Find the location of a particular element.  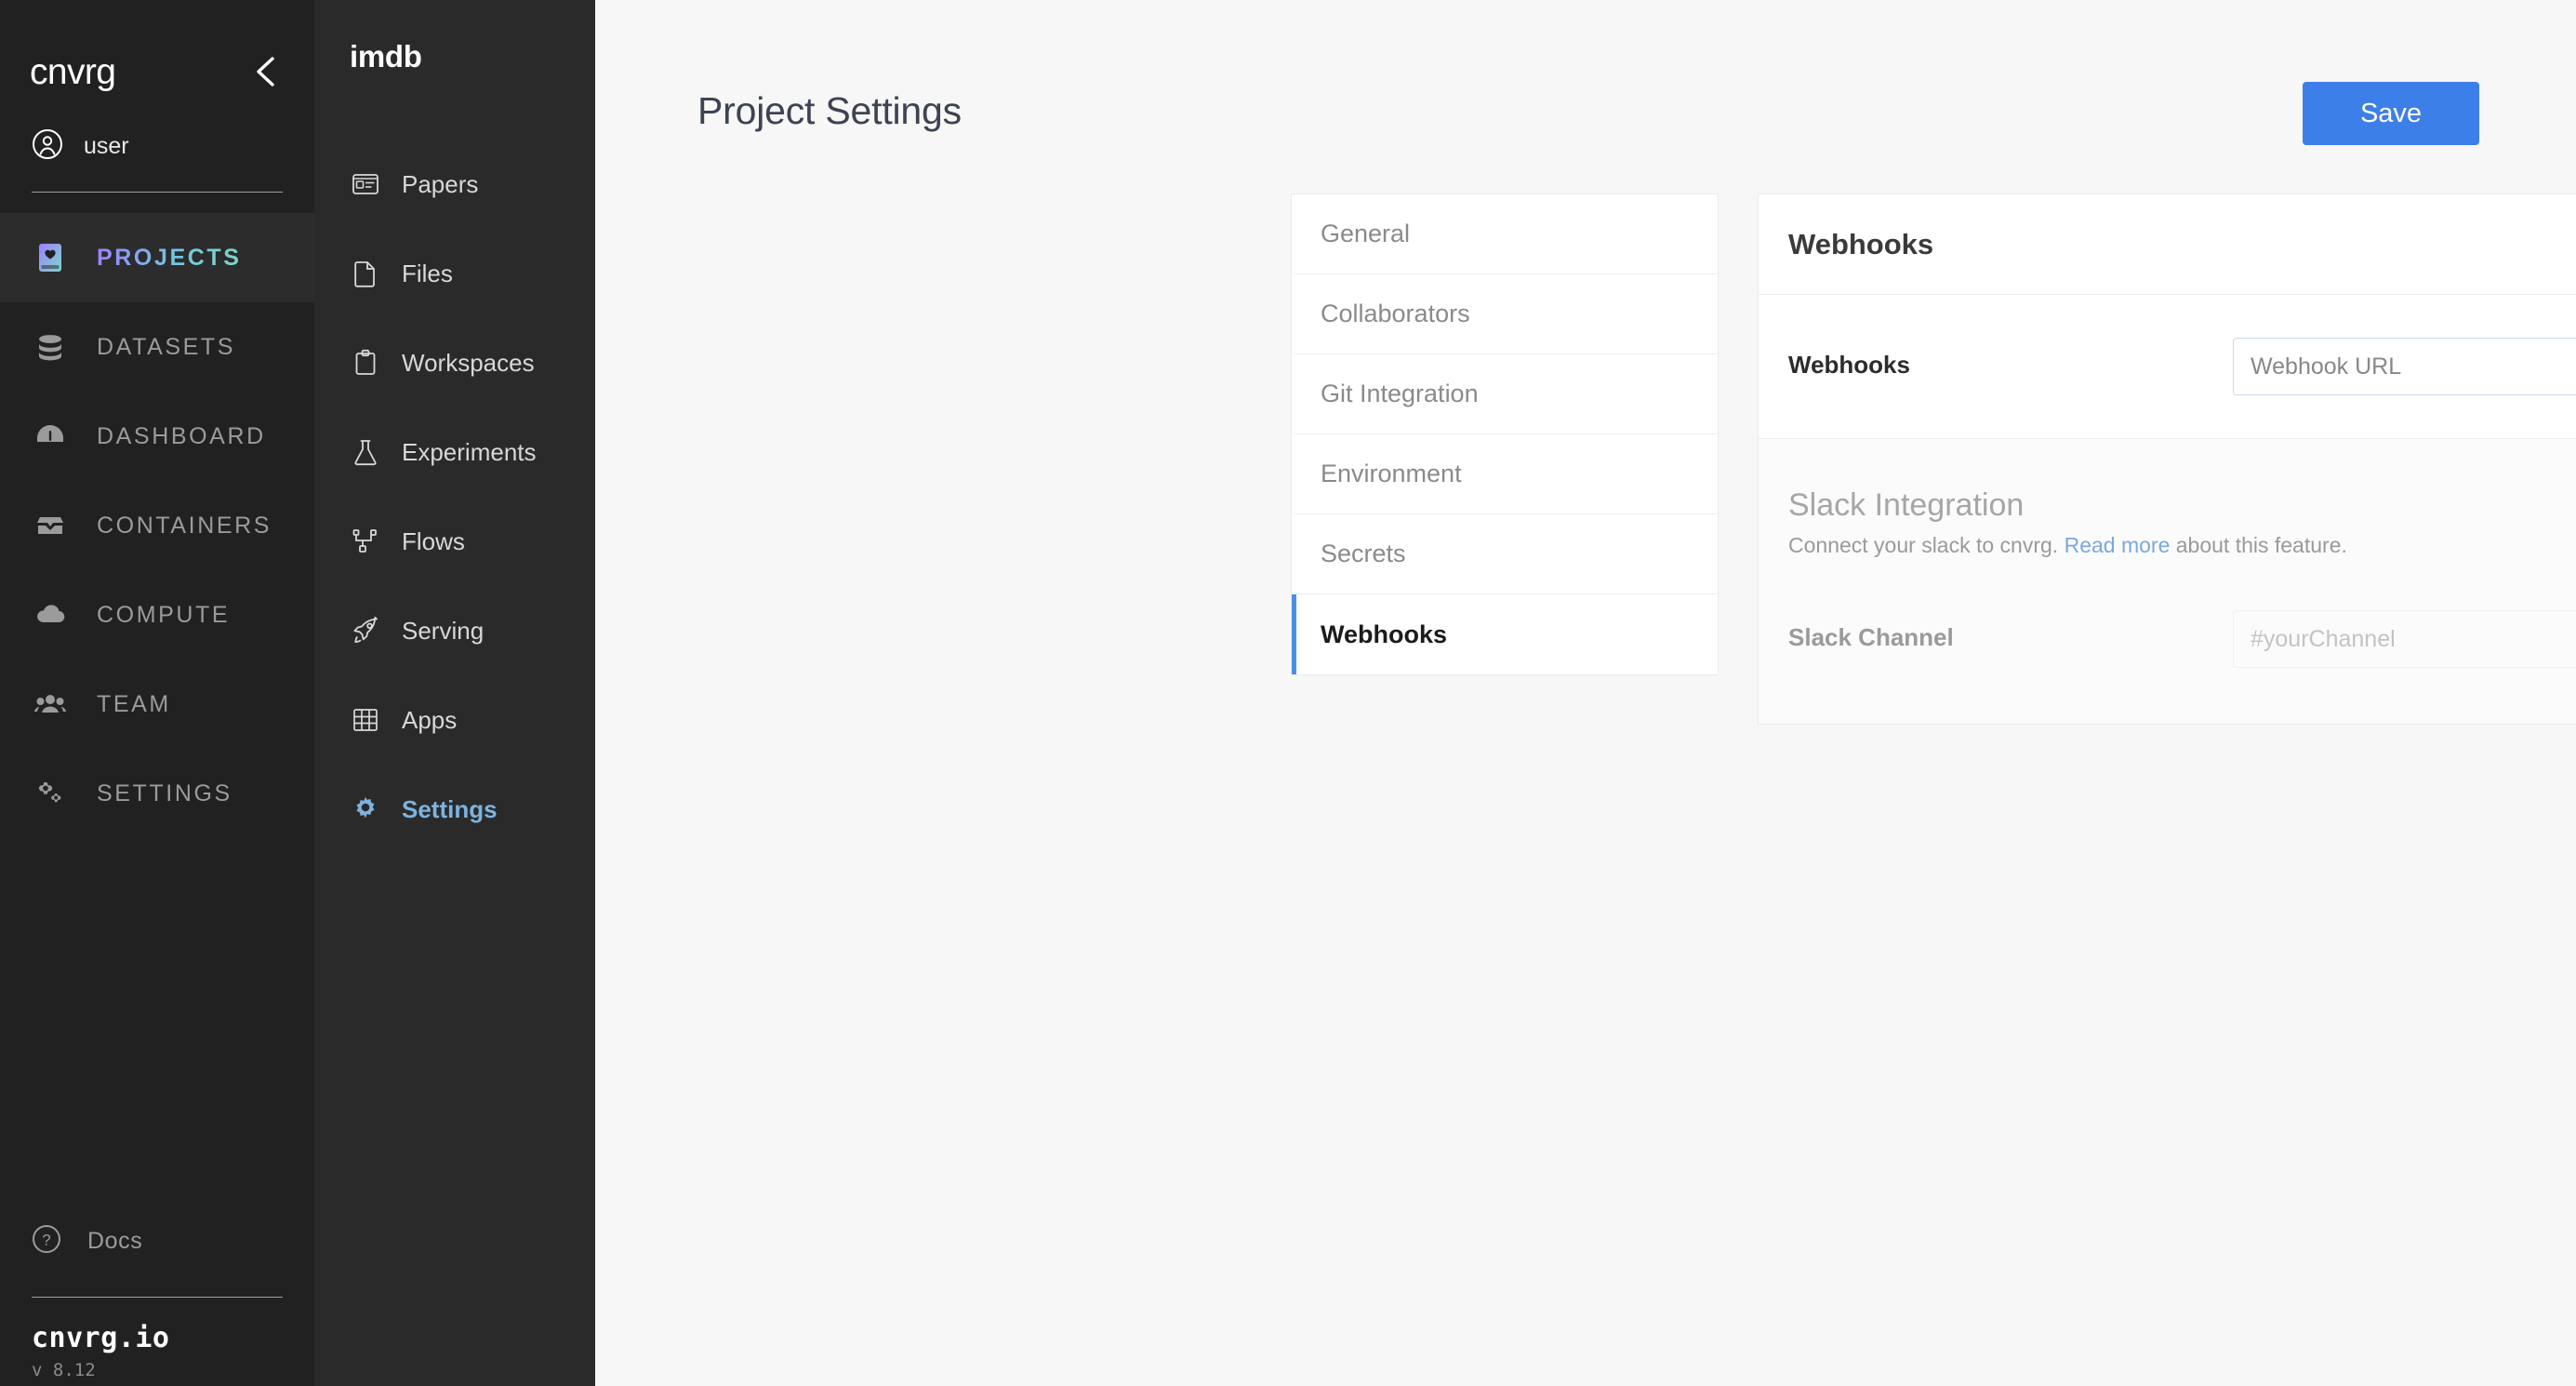

book-heart-icon is located at coordinates (50, 257).